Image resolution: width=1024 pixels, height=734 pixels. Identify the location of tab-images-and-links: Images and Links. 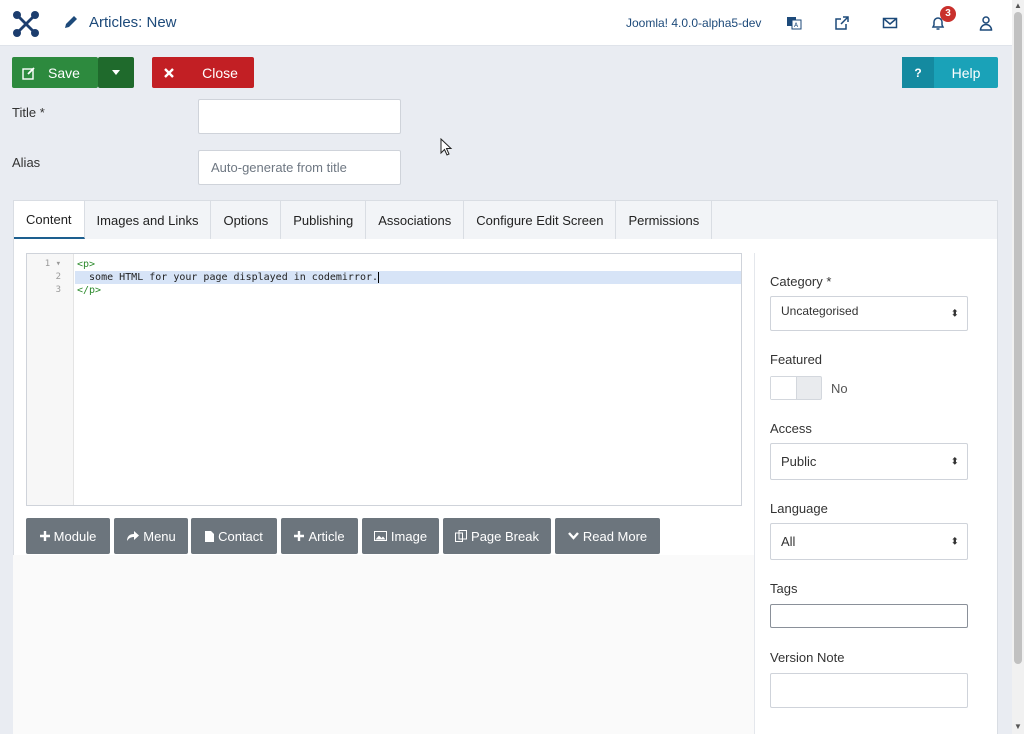
(148, 220).